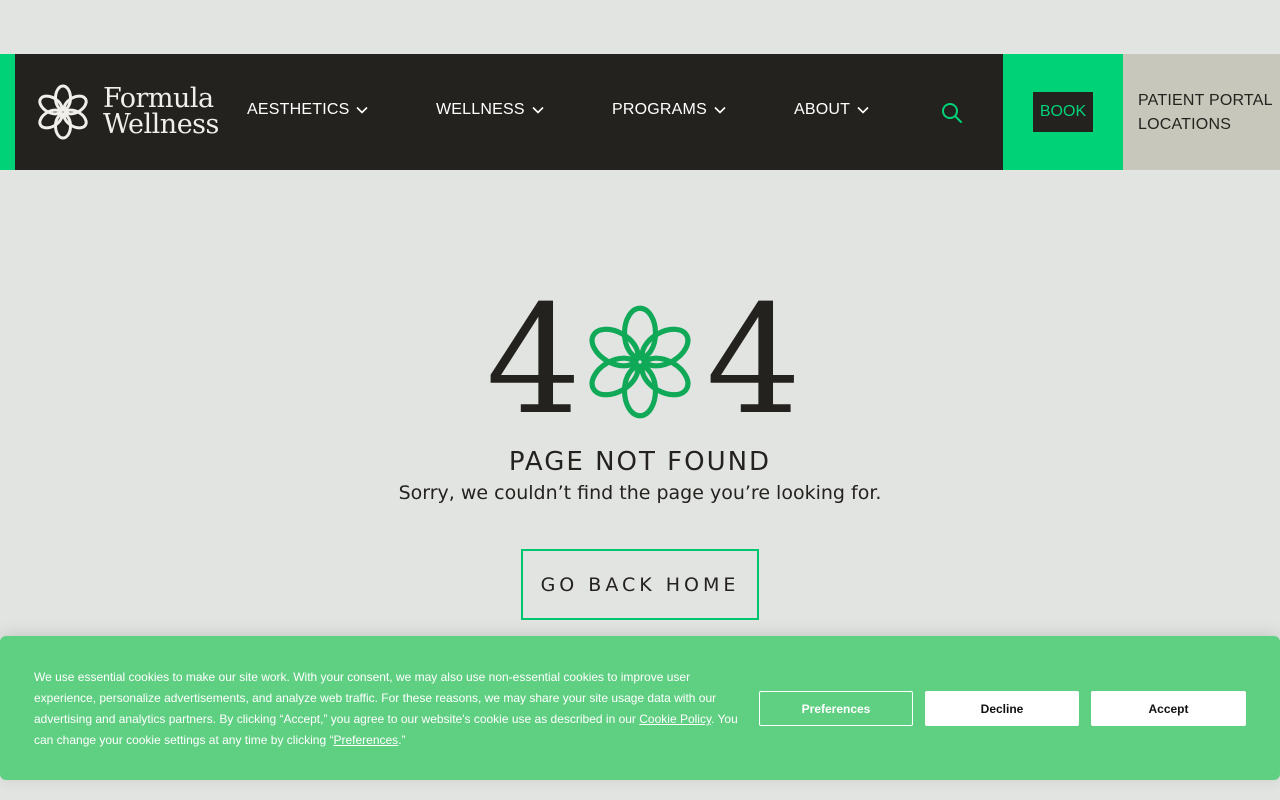  I want to click on nav-label: ABOUT, so click(822, 109).